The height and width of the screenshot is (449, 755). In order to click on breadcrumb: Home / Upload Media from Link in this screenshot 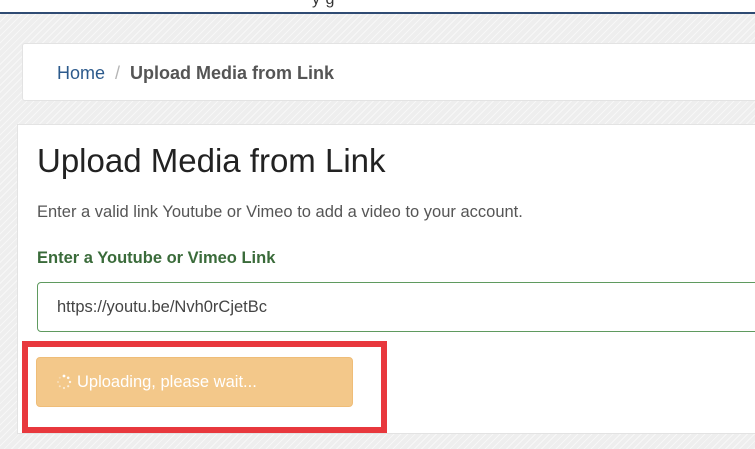, I will do `click(195, 73)`.